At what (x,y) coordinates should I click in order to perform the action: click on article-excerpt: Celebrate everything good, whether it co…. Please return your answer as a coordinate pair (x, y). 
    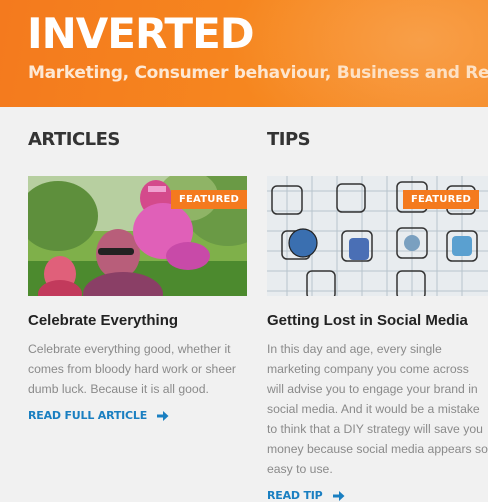
    Looking at the image, I should click on (132, 369).